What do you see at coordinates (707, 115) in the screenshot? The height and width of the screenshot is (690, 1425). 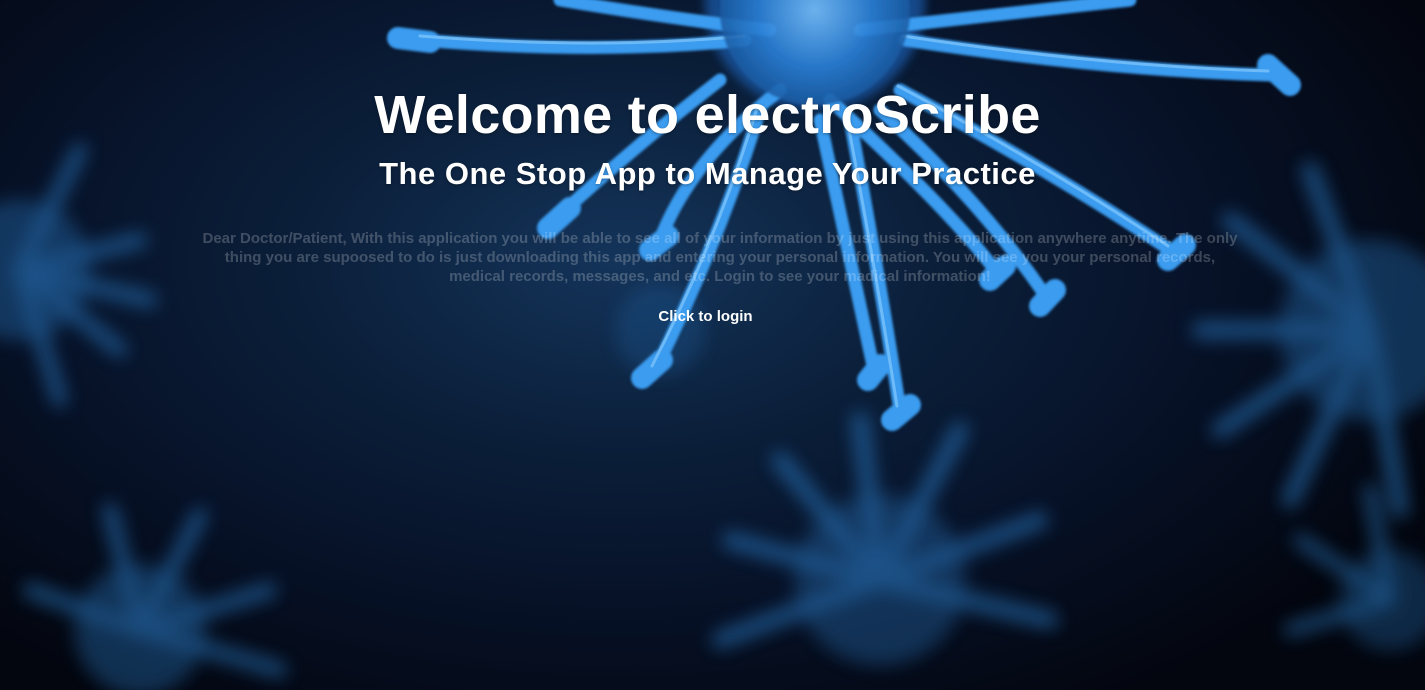 I see `page-title: Welcome to electroScribe` at bounding box center [707, 115].